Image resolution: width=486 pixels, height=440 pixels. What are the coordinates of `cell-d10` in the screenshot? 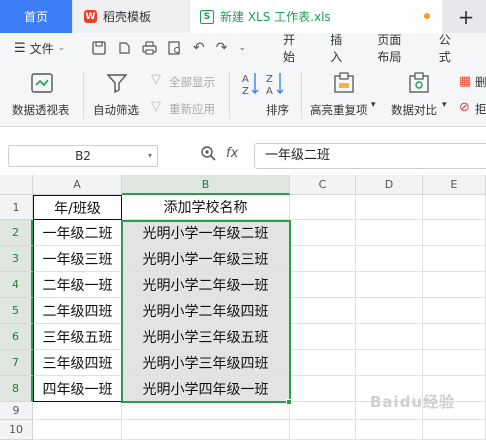 It's located at (389, 430).